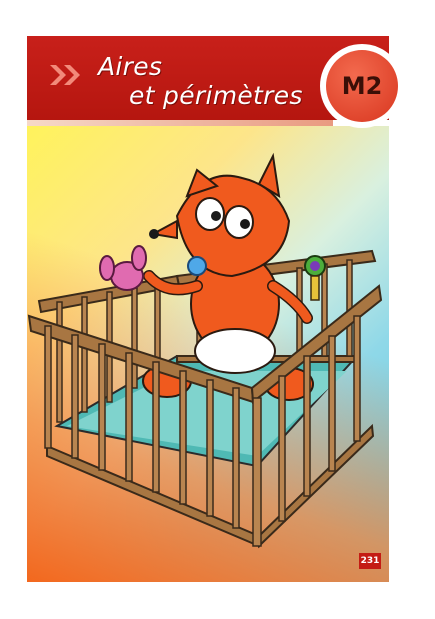 The height and width of the screenshot is (619, 435). What do you see at coordinates (154, 234) in the screenshot?
I see `fox-nose` at bounding box center [154, 234].